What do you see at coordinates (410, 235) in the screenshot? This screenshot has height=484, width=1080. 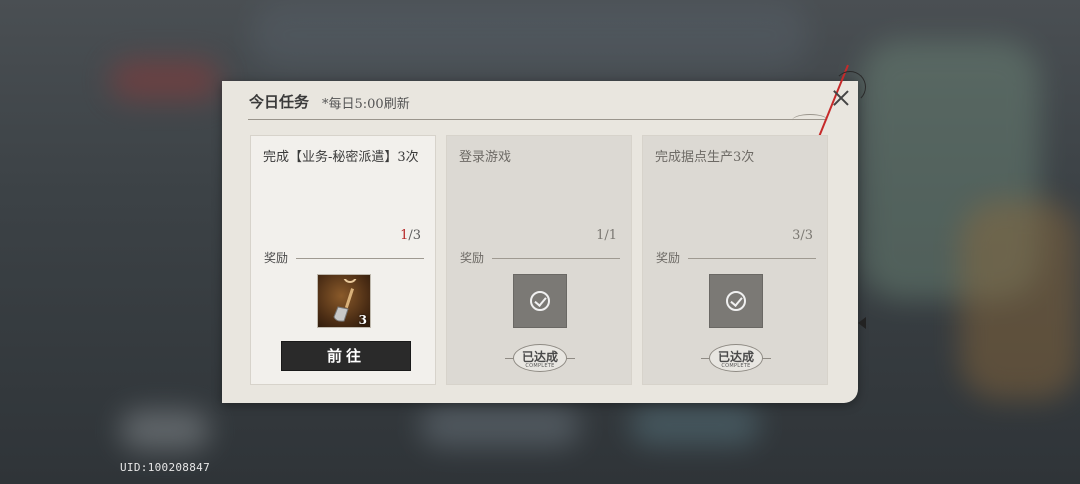 I see `task-progress: 1/3` at bounding box center [410, 235].